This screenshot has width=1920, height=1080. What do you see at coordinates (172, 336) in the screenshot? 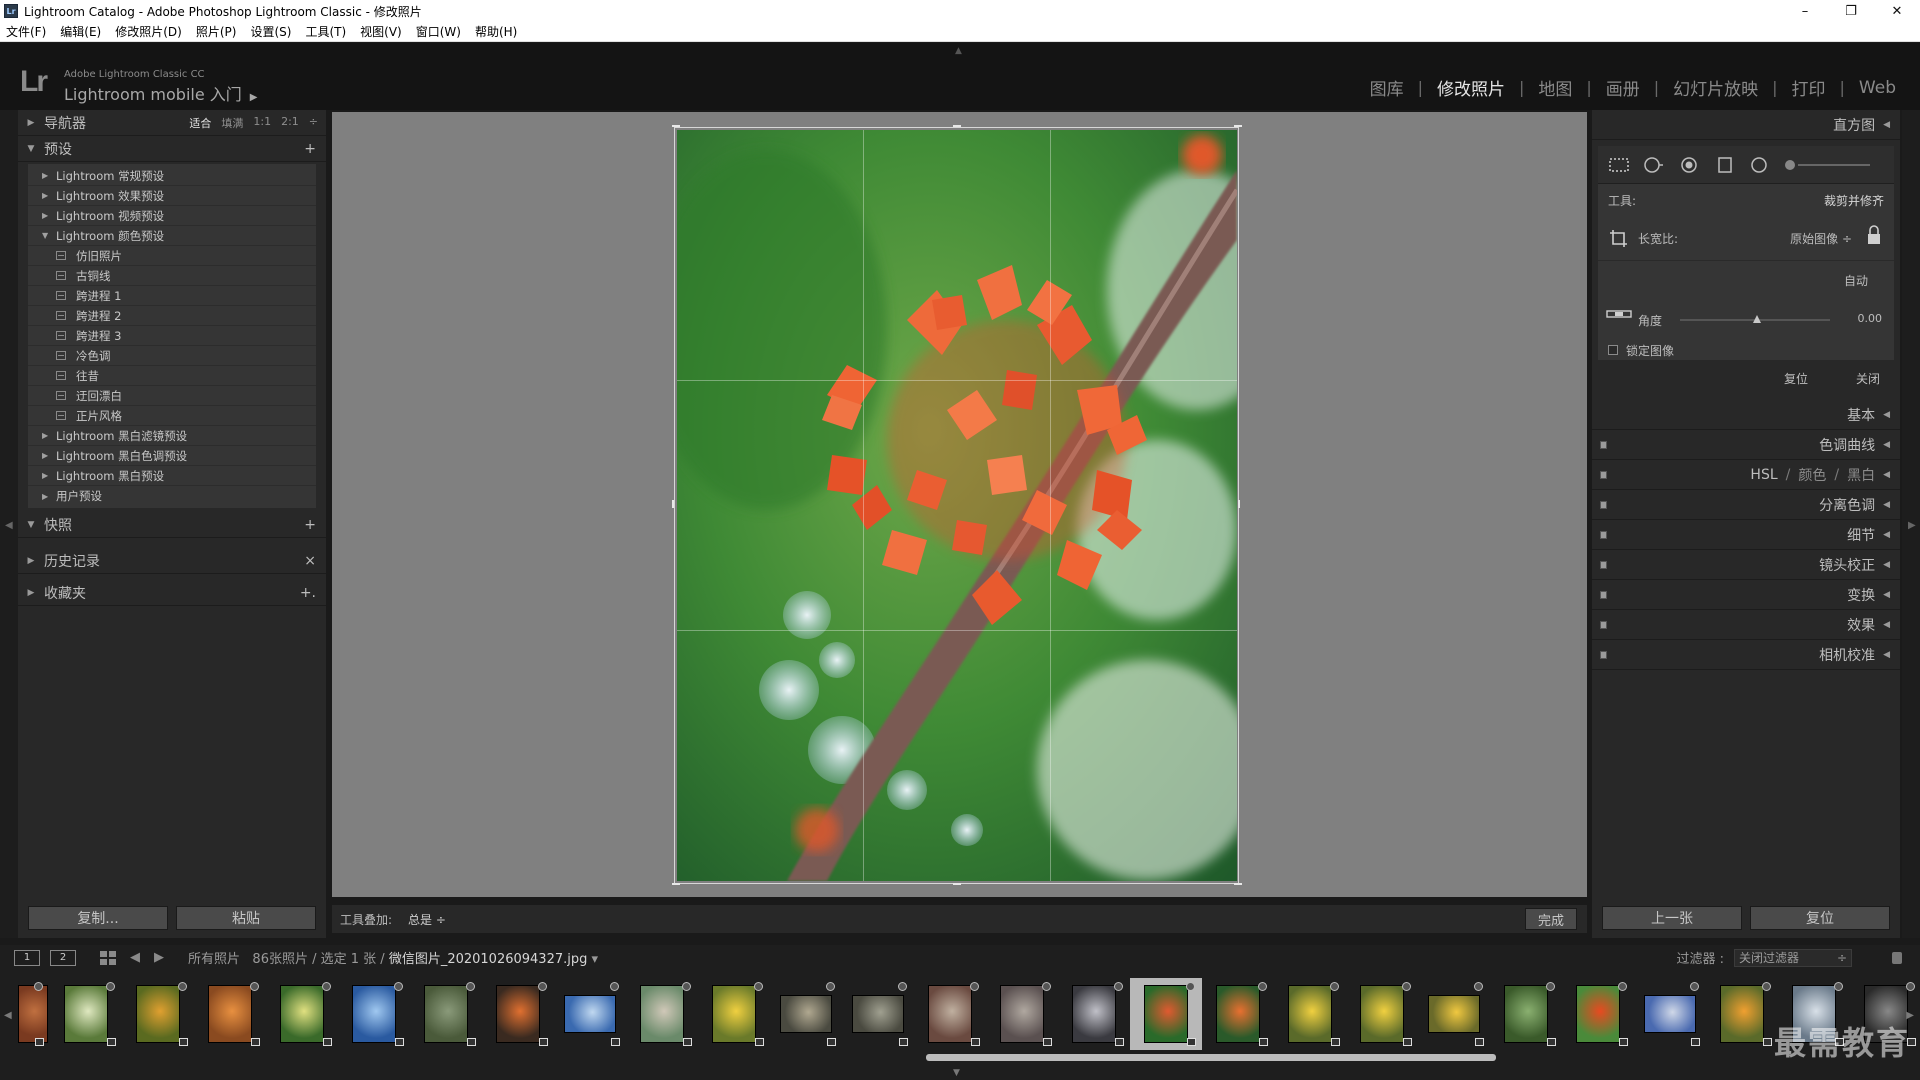
I see `preset-item: 跨进程 3` at bounding box center [172, 336].